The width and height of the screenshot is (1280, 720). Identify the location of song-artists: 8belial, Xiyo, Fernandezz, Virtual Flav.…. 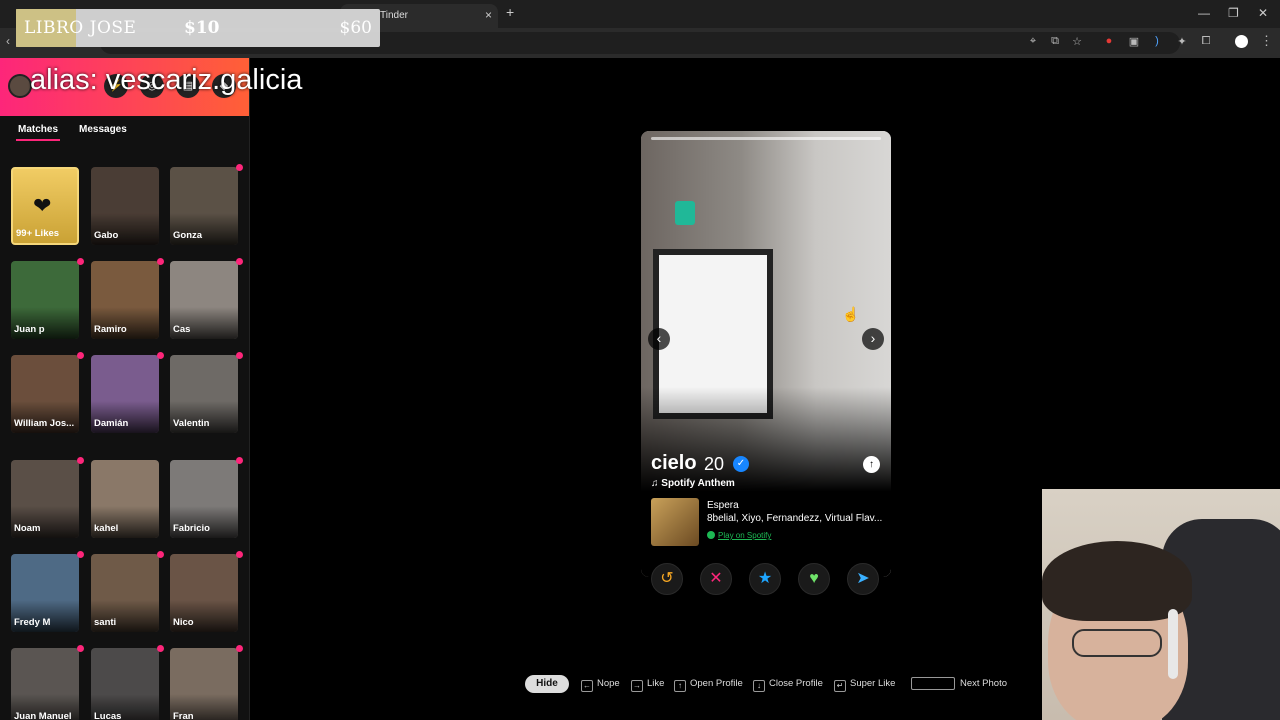
(795, 518).